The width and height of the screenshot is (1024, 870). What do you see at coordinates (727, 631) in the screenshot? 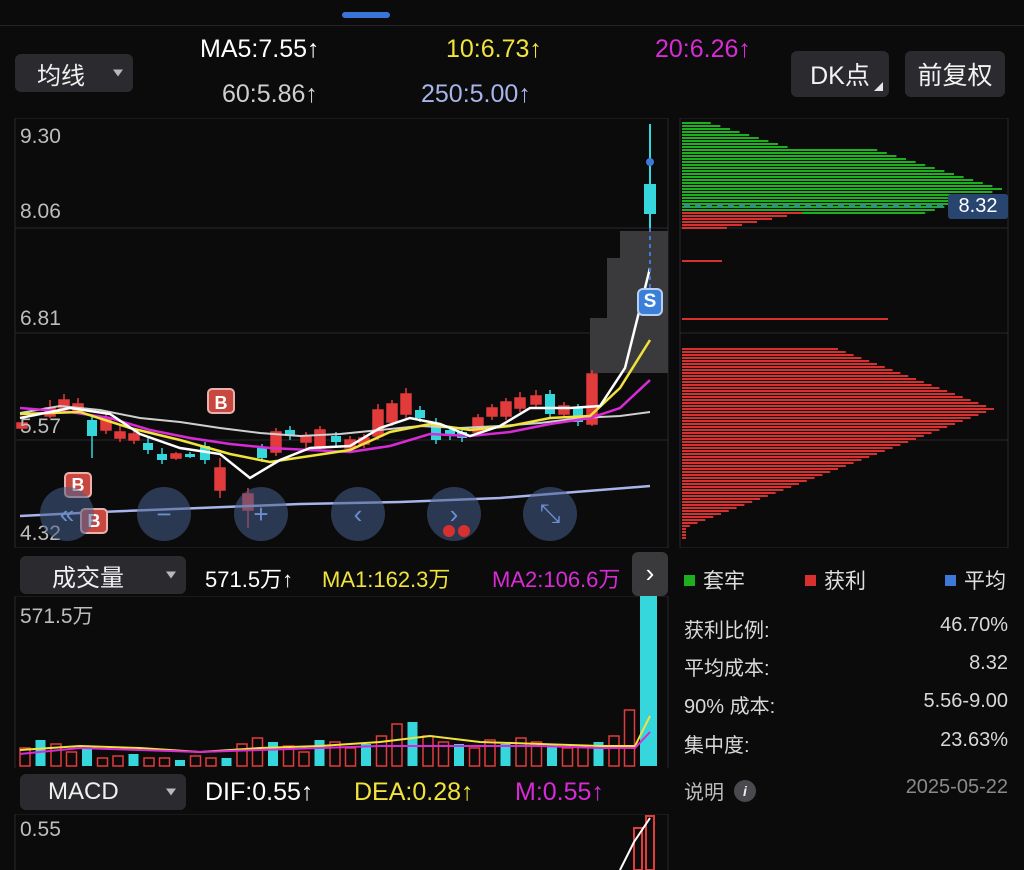
I see `stat-label: 获利比例:` at bounding box center [727, 631].